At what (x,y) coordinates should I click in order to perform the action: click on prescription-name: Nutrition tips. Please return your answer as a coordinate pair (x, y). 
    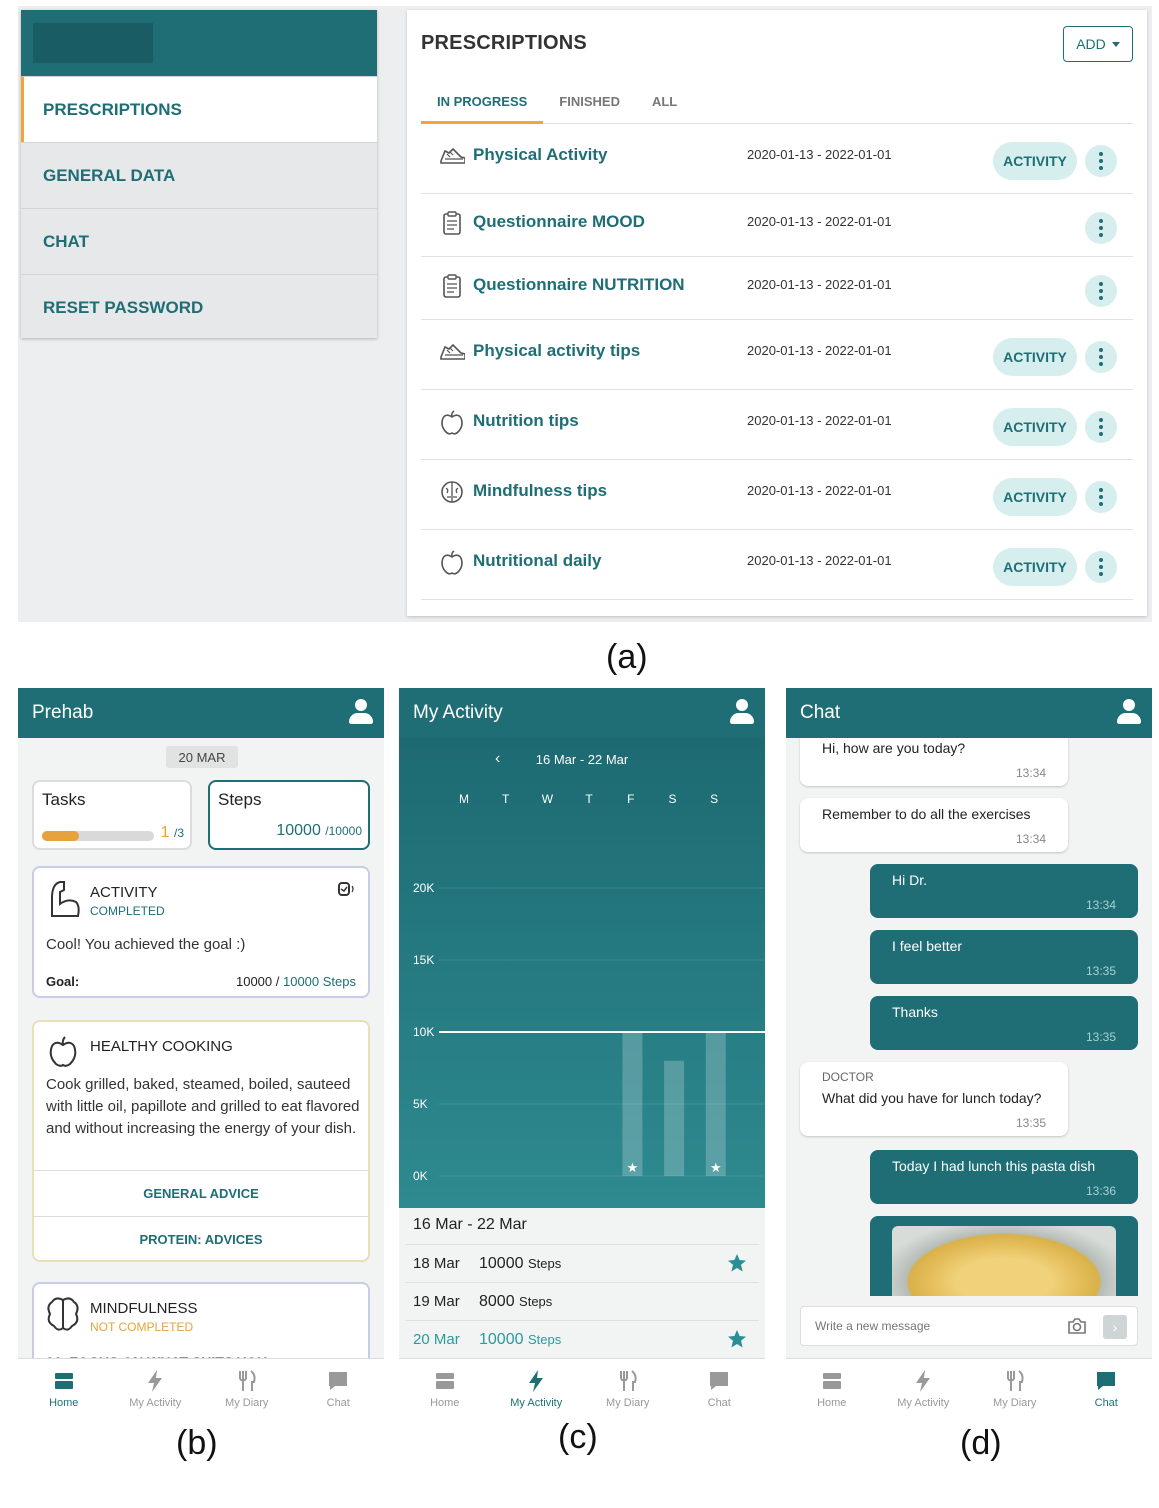
    Looking at the image, I should click on (526, 421).